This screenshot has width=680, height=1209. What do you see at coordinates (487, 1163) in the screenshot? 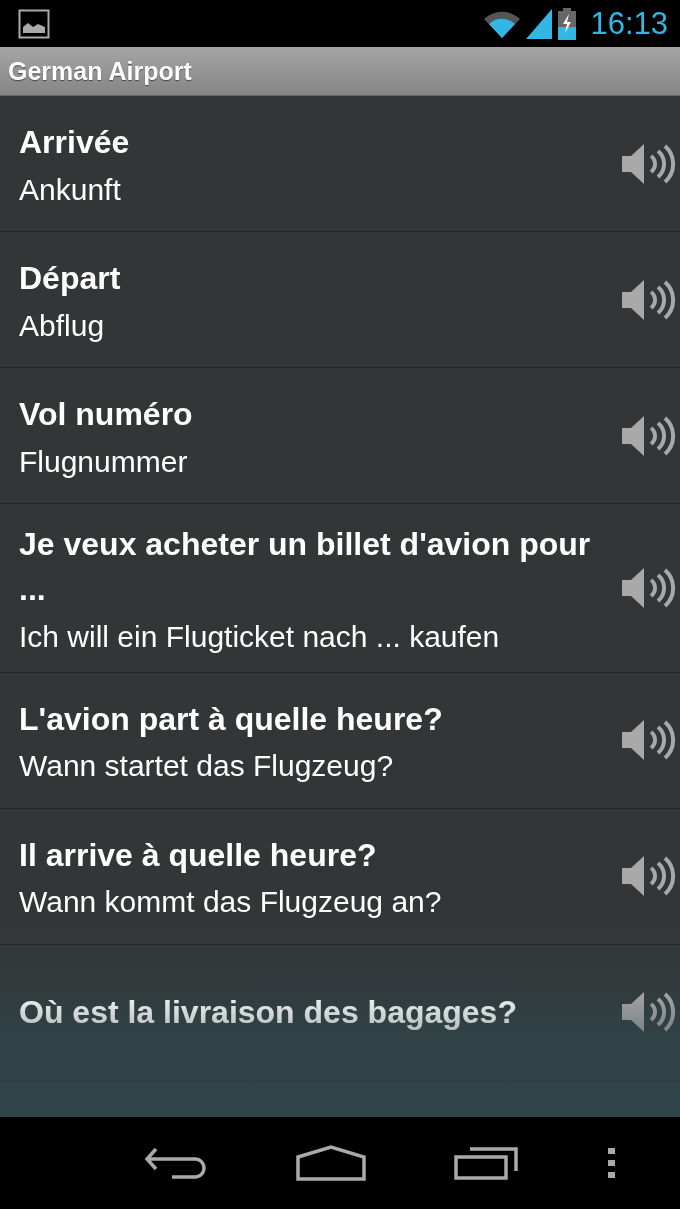
I see `recent-apps-icon` at bounding box center [487, 1163].